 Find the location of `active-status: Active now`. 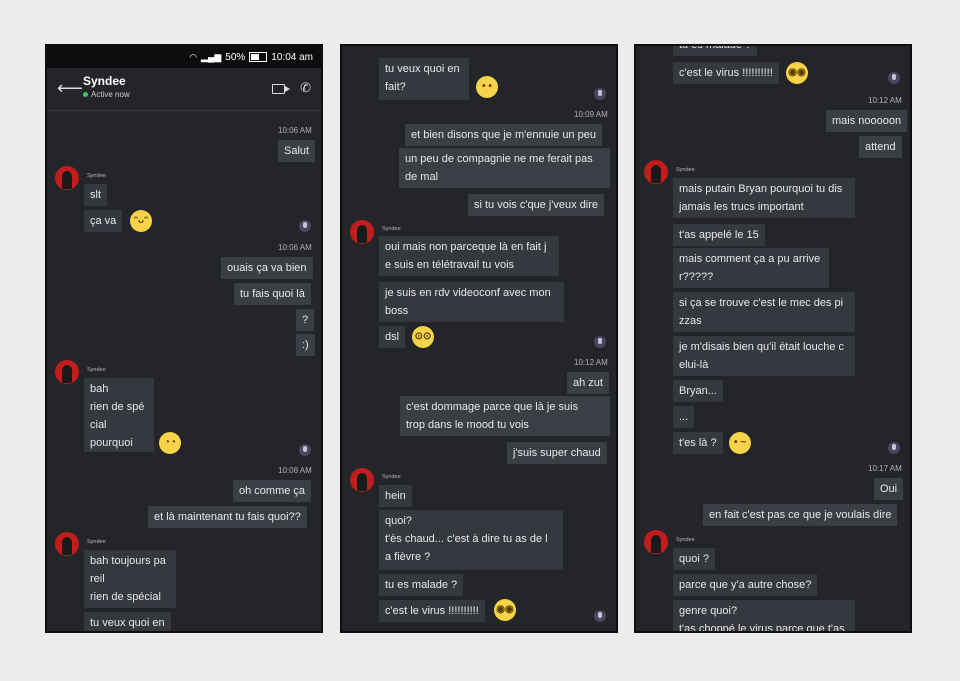

active-status: Active now is located at coordinates (106, 94).